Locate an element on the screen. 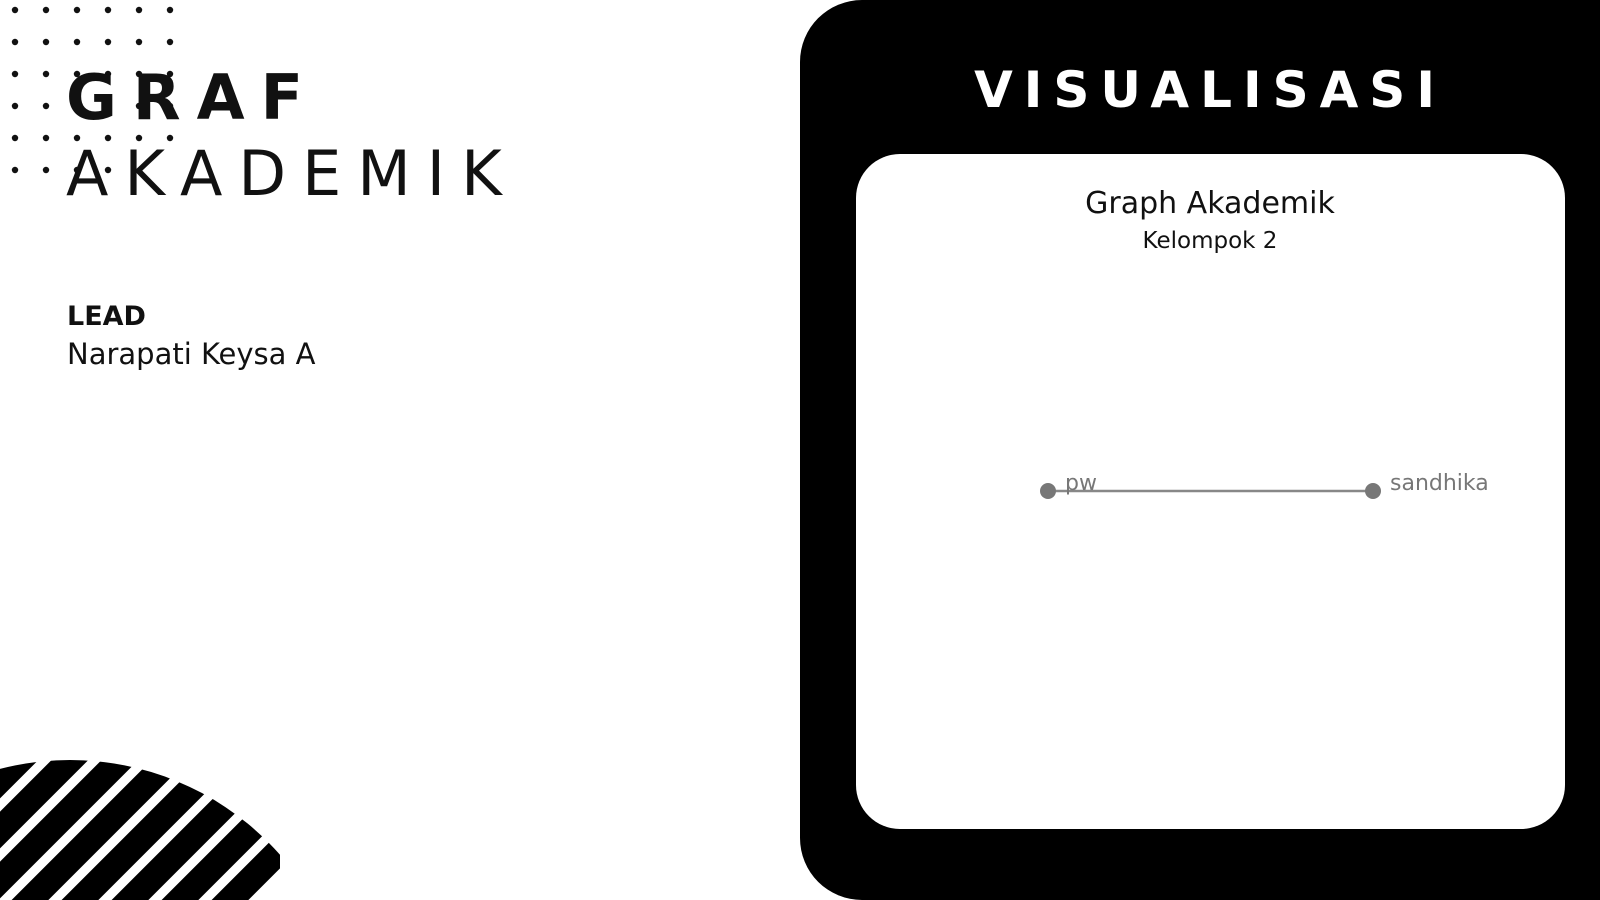  panel-heading: VISUALISASI is located at coordinates (1210, 90).